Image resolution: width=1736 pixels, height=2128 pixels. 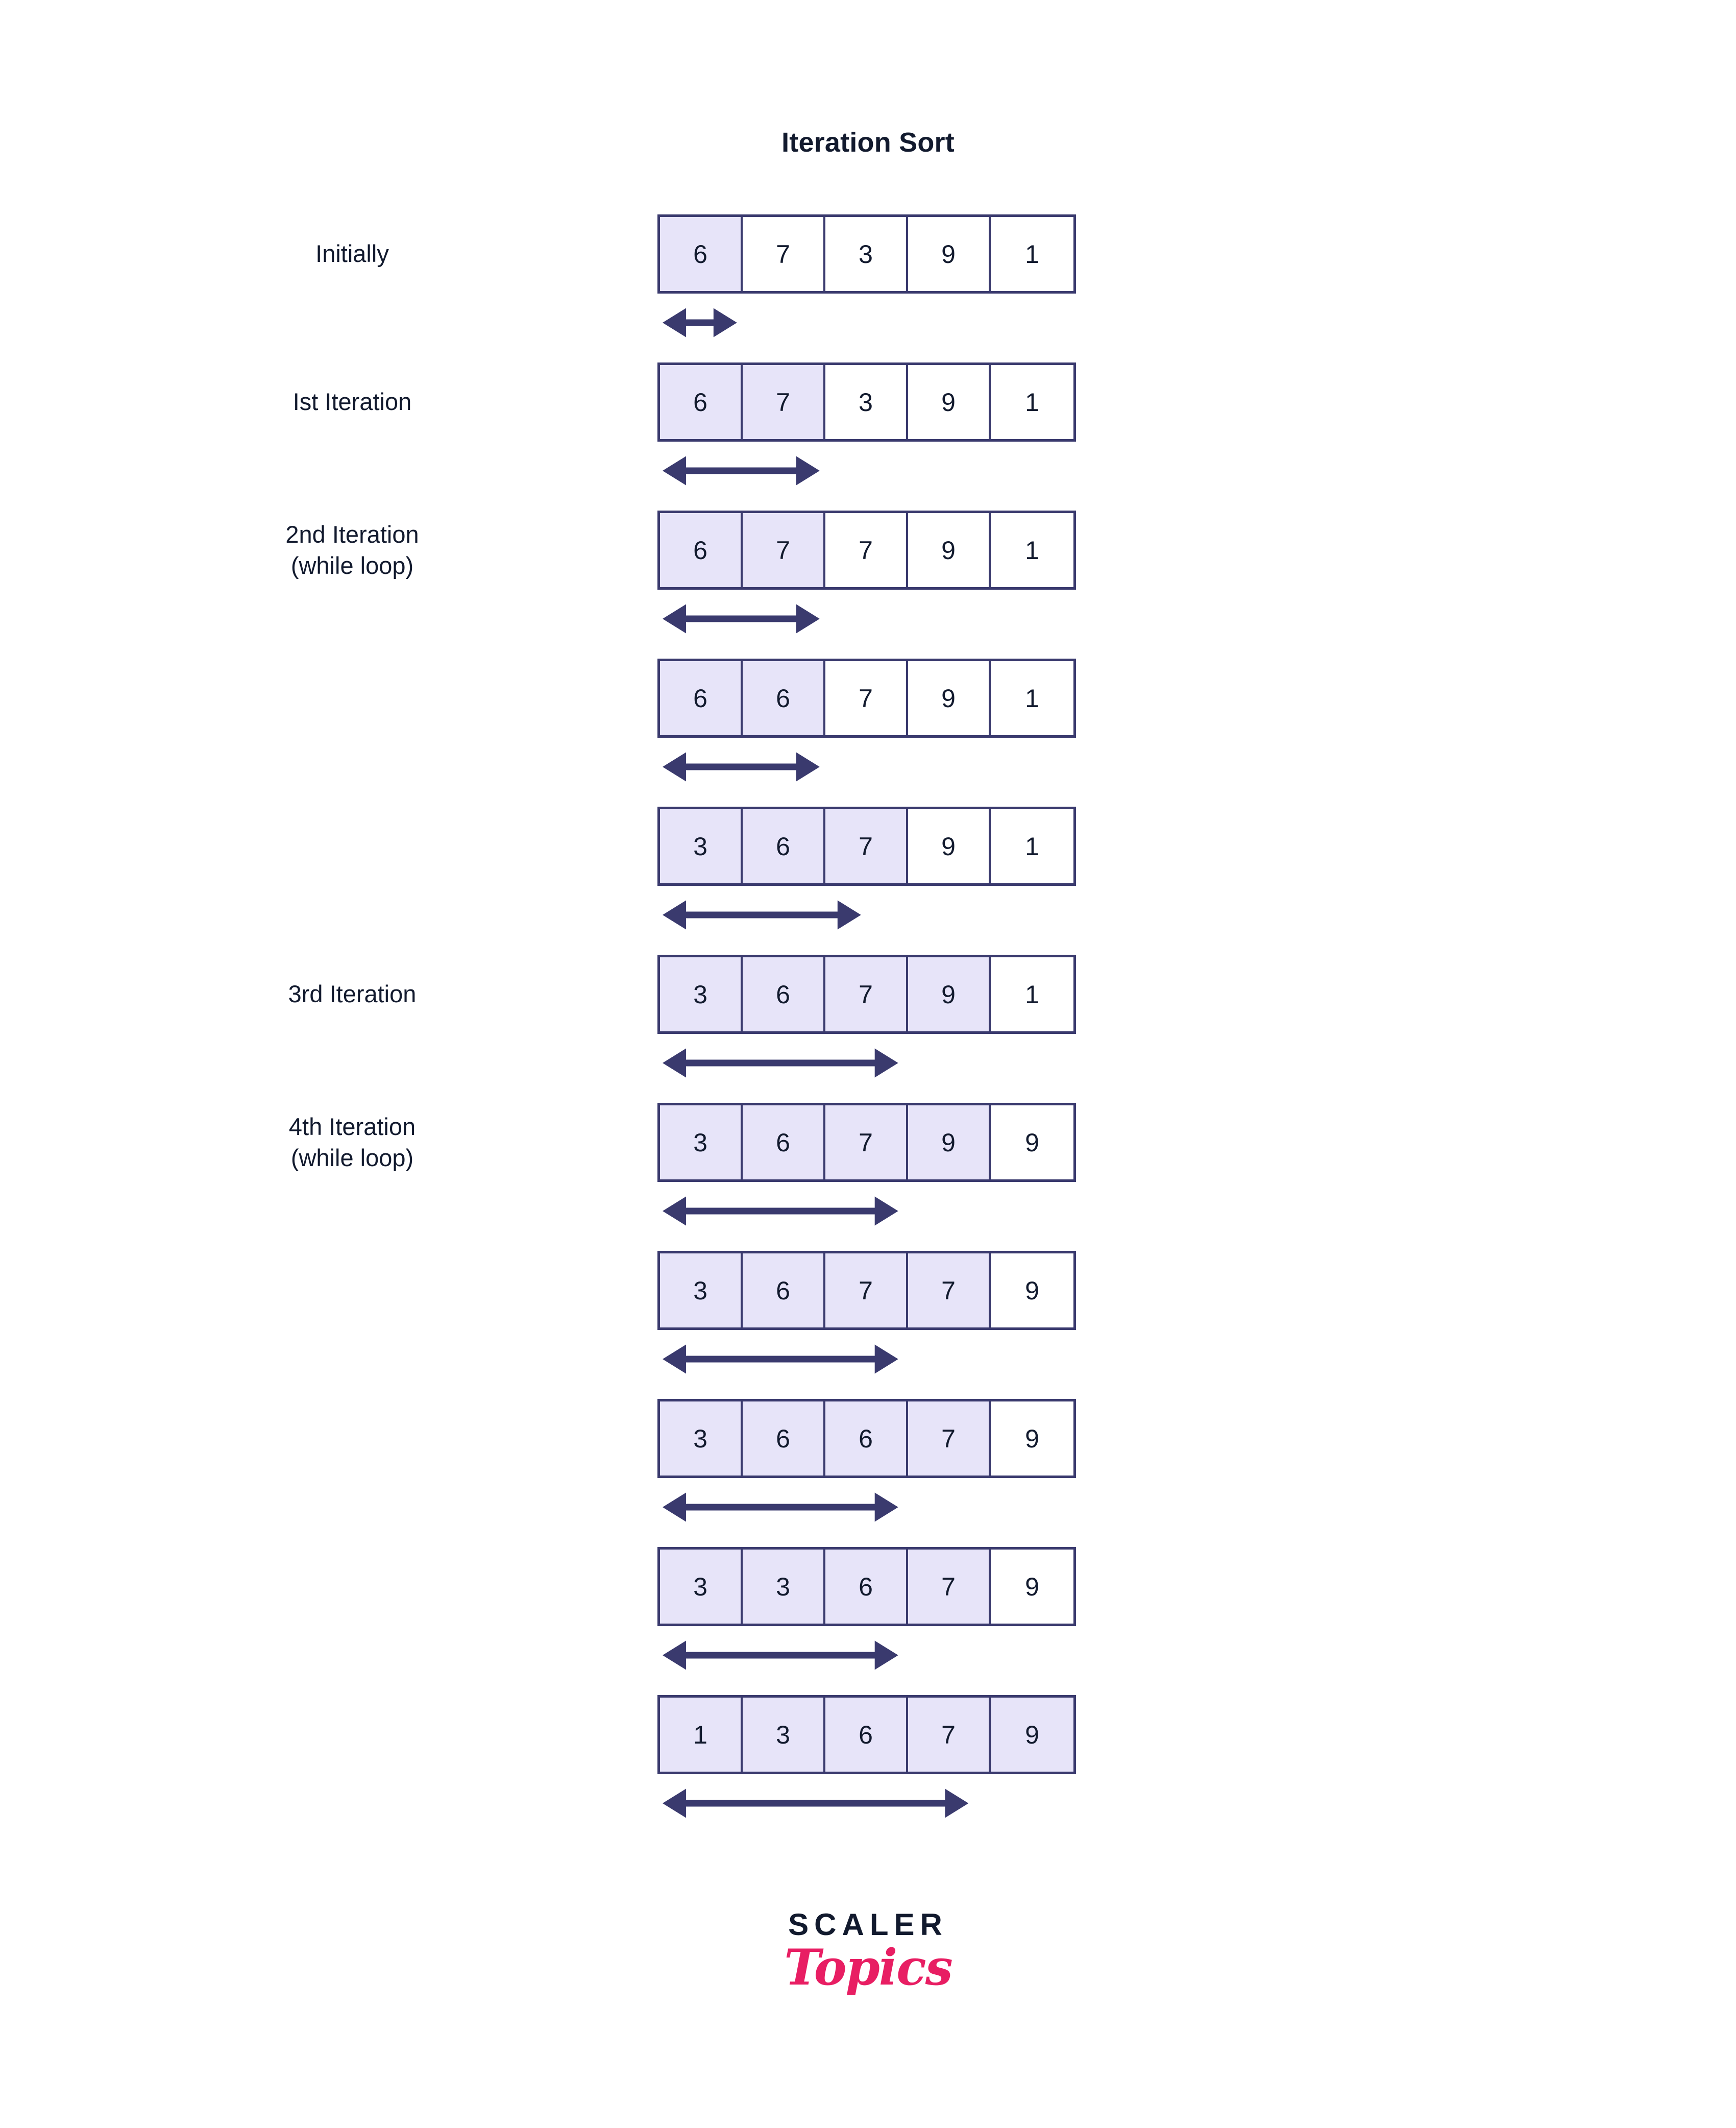 I want to click on iteration-row: 3rd Iteration 3 6 7 9 1, so click(x=868, y=1029).